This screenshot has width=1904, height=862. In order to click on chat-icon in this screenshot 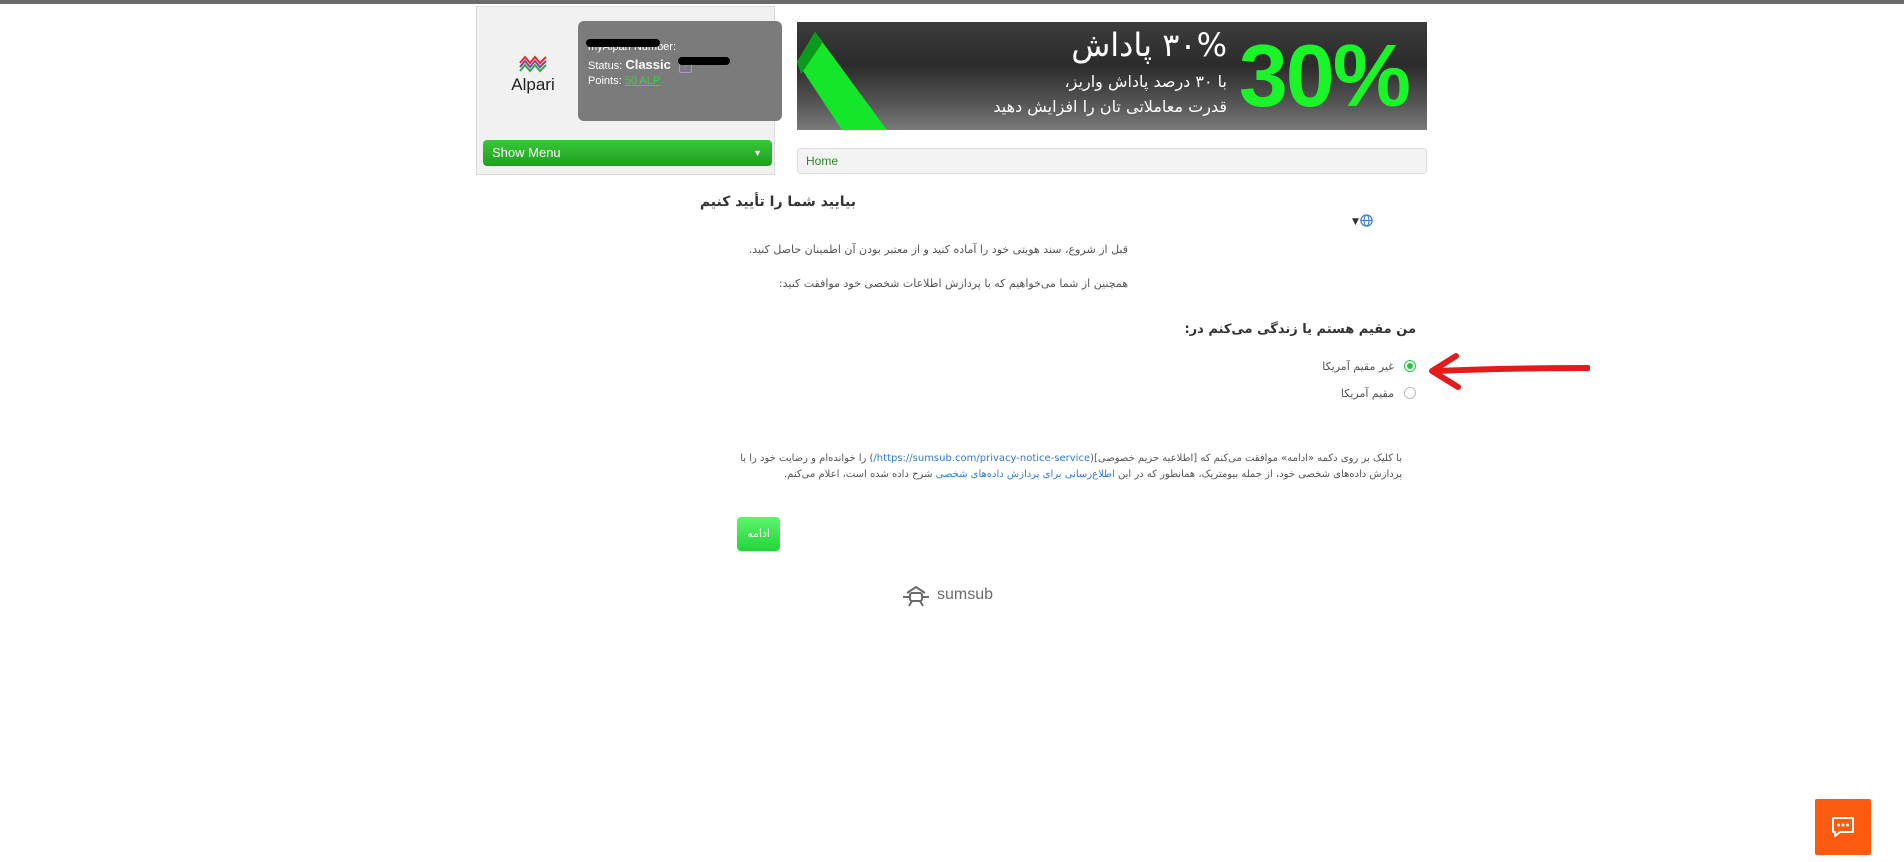, I will do `click(1843, 827)`.